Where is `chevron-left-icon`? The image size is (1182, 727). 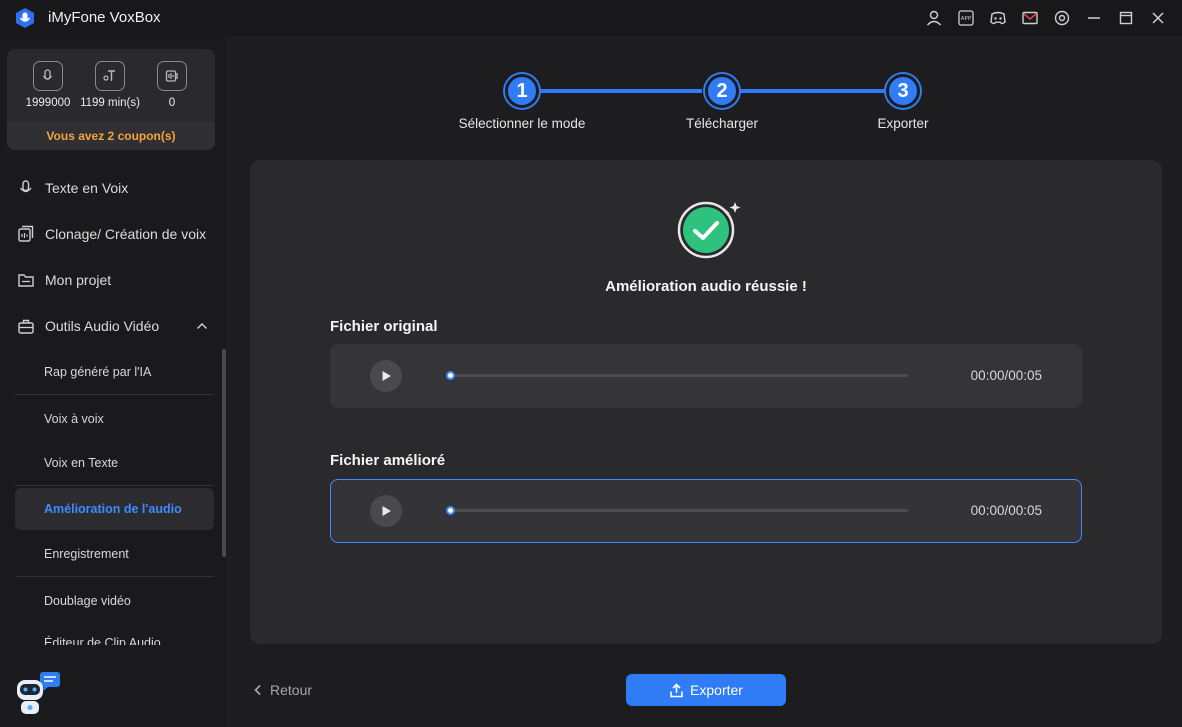 chevron-left-icon is located at coordinates (257, 690).